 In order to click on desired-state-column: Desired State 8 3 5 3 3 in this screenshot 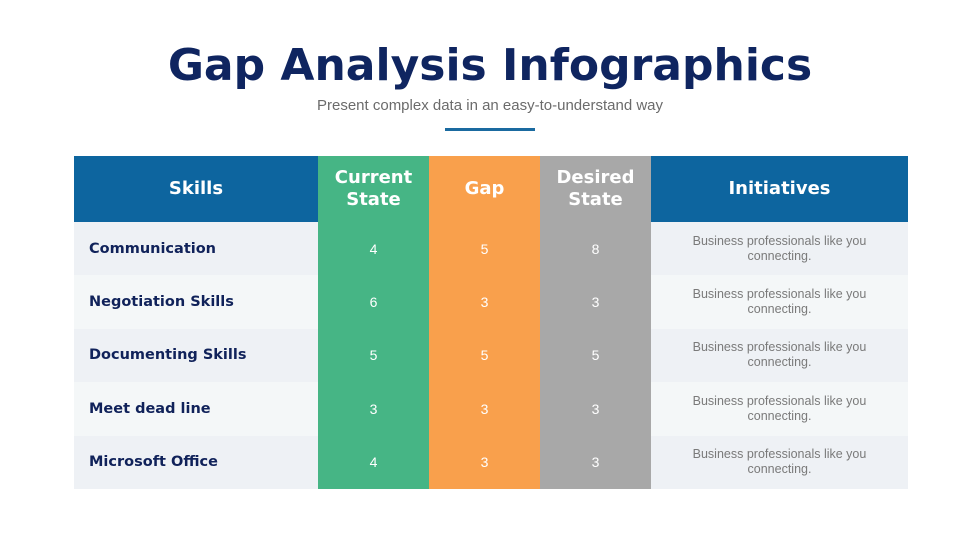, I will do `click(595, 322)`.